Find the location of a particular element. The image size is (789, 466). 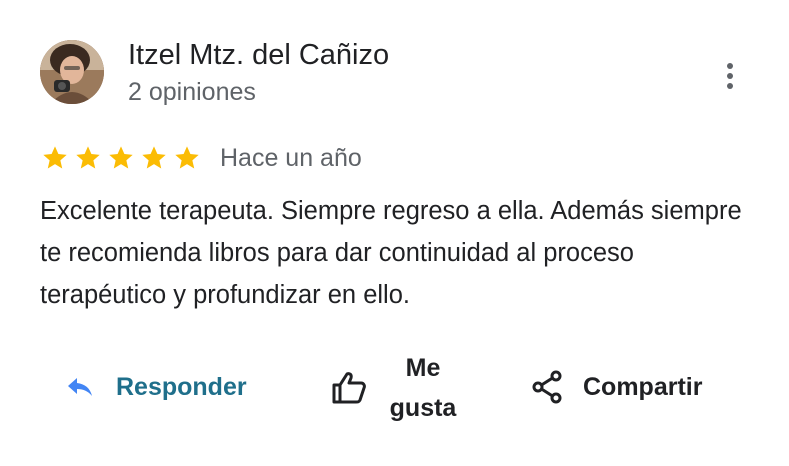

share-button: Compartir is located at coordinates (616, 387).